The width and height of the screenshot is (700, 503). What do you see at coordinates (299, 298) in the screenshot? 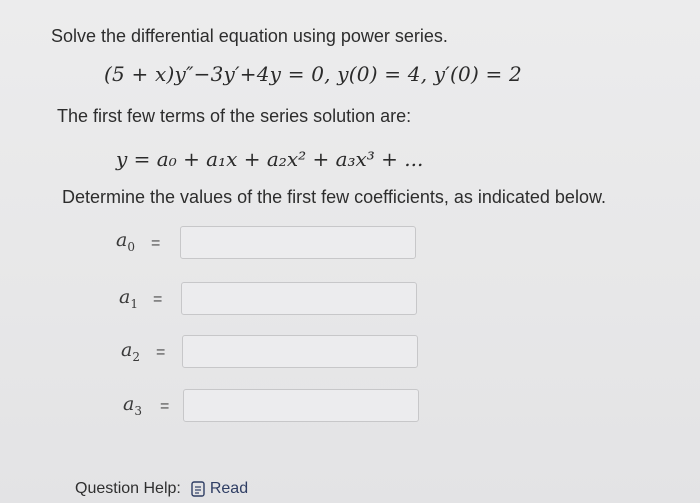
I see `answer-input-a1` at bounding box center [299, 298].